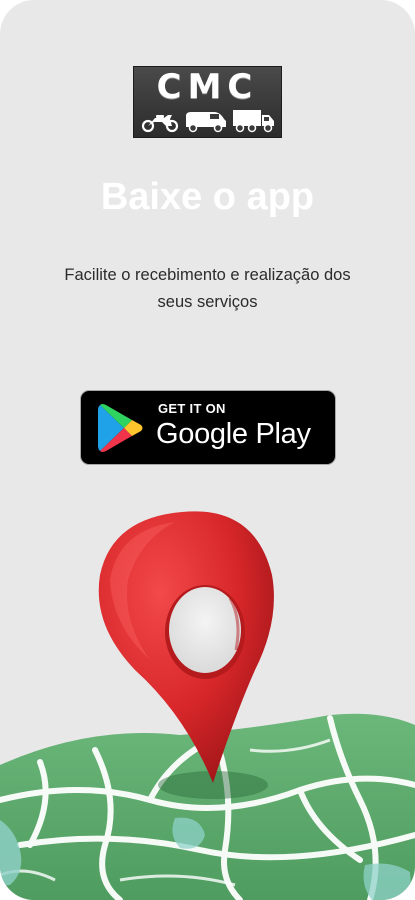 This screenshot has height=900, width=415. I want to click on van-icon, so click(206, 122).